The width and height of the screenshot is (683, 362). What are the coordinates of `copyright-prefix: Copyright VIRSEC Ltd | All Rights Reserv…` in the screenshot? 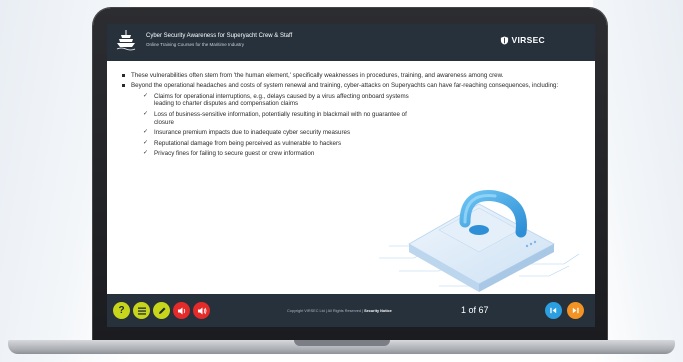 It's located at (325, 311).